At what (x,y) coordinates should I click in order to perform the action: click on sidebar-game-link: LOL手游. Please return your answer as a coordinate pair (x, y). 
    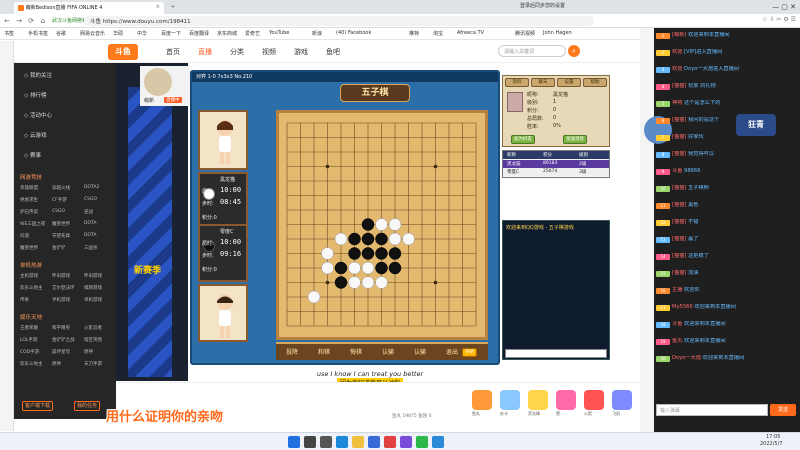
    Looking at the image, I should click on (28, 340).